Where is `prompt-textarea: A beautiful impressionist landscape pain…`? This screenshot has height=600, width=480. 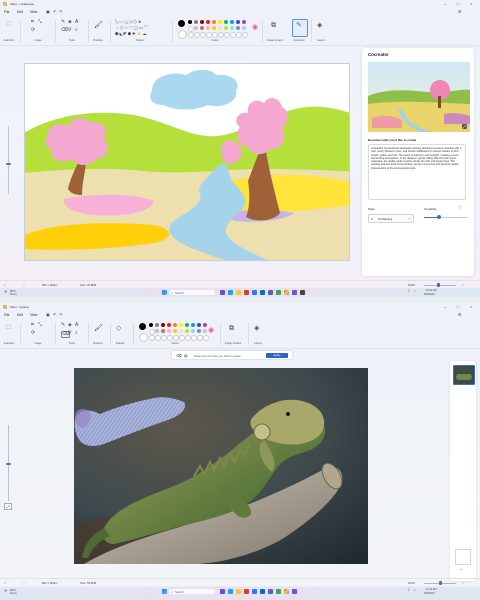
prompt-textarea: A beautiful impressionist landscape pain… is located at coordinates (417, 172).